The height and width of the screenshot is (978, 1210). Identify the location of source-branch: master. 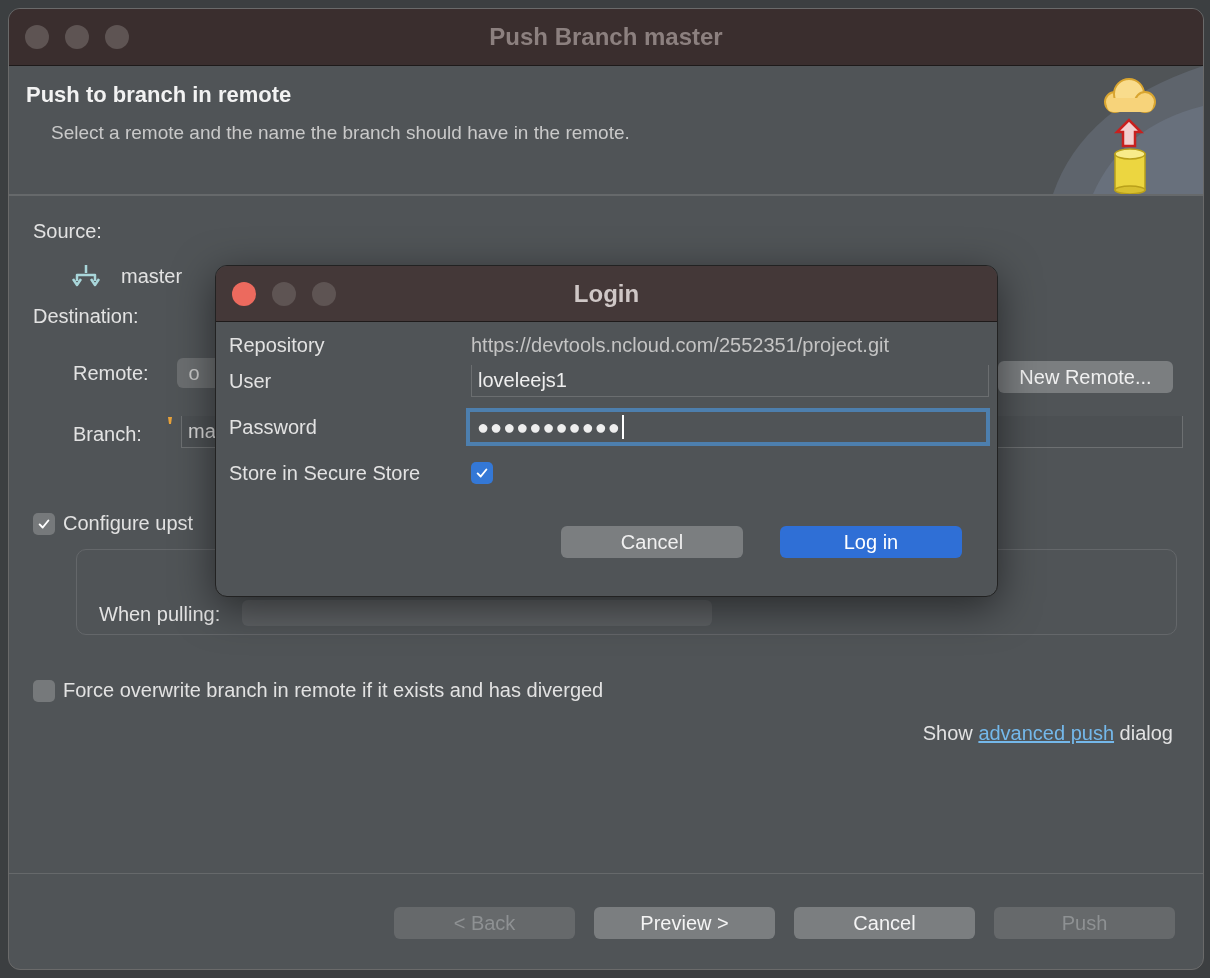
(152, 276).